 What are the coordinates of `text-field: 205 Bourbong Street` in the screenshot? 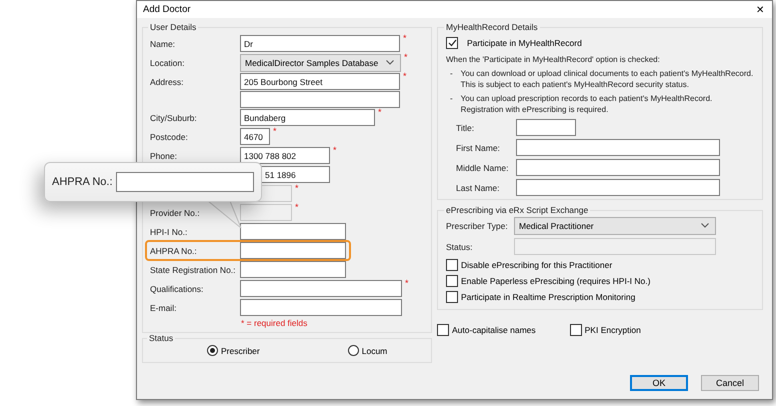 It's located at (320, 81).